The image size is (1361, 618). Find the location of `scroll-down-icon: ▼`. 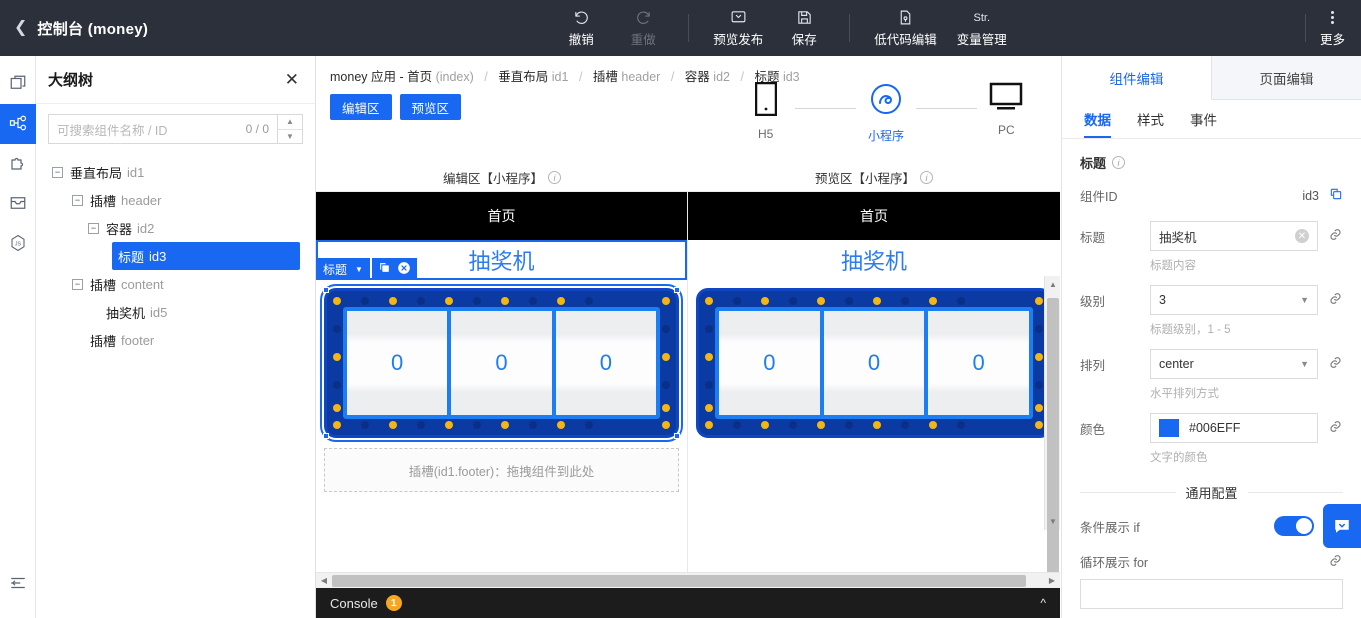

scroll-down-icon: ▼ is located at coordinates (1052, 521).